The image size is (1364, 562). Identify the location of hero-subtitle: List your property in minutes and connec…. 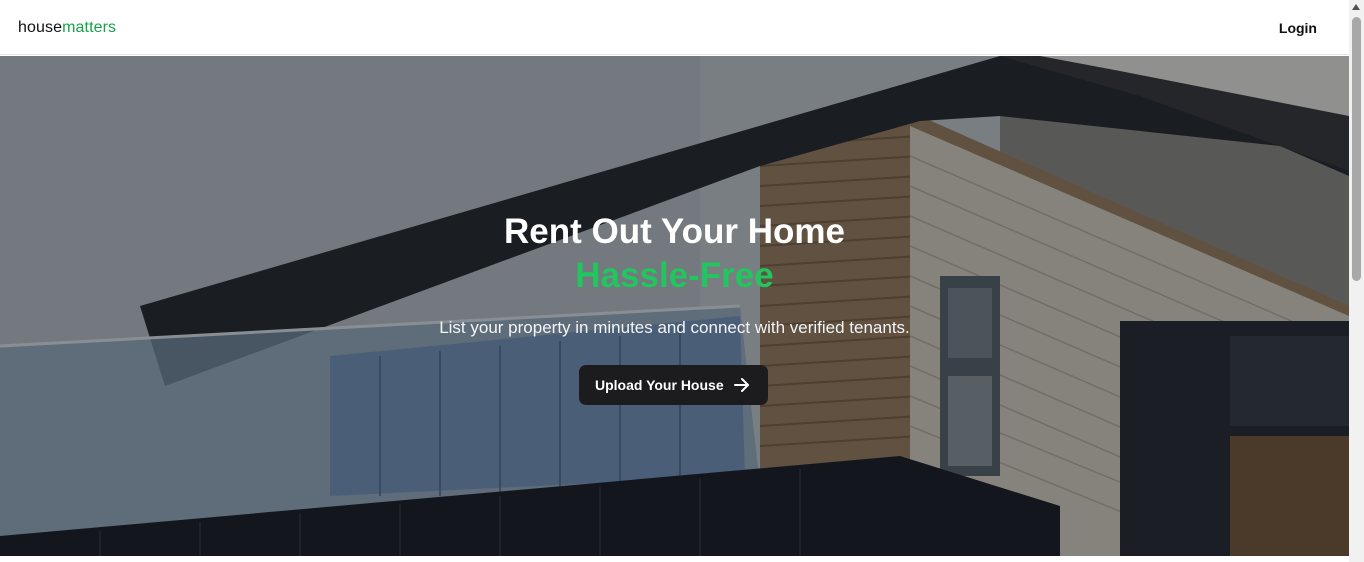
(674, 327).